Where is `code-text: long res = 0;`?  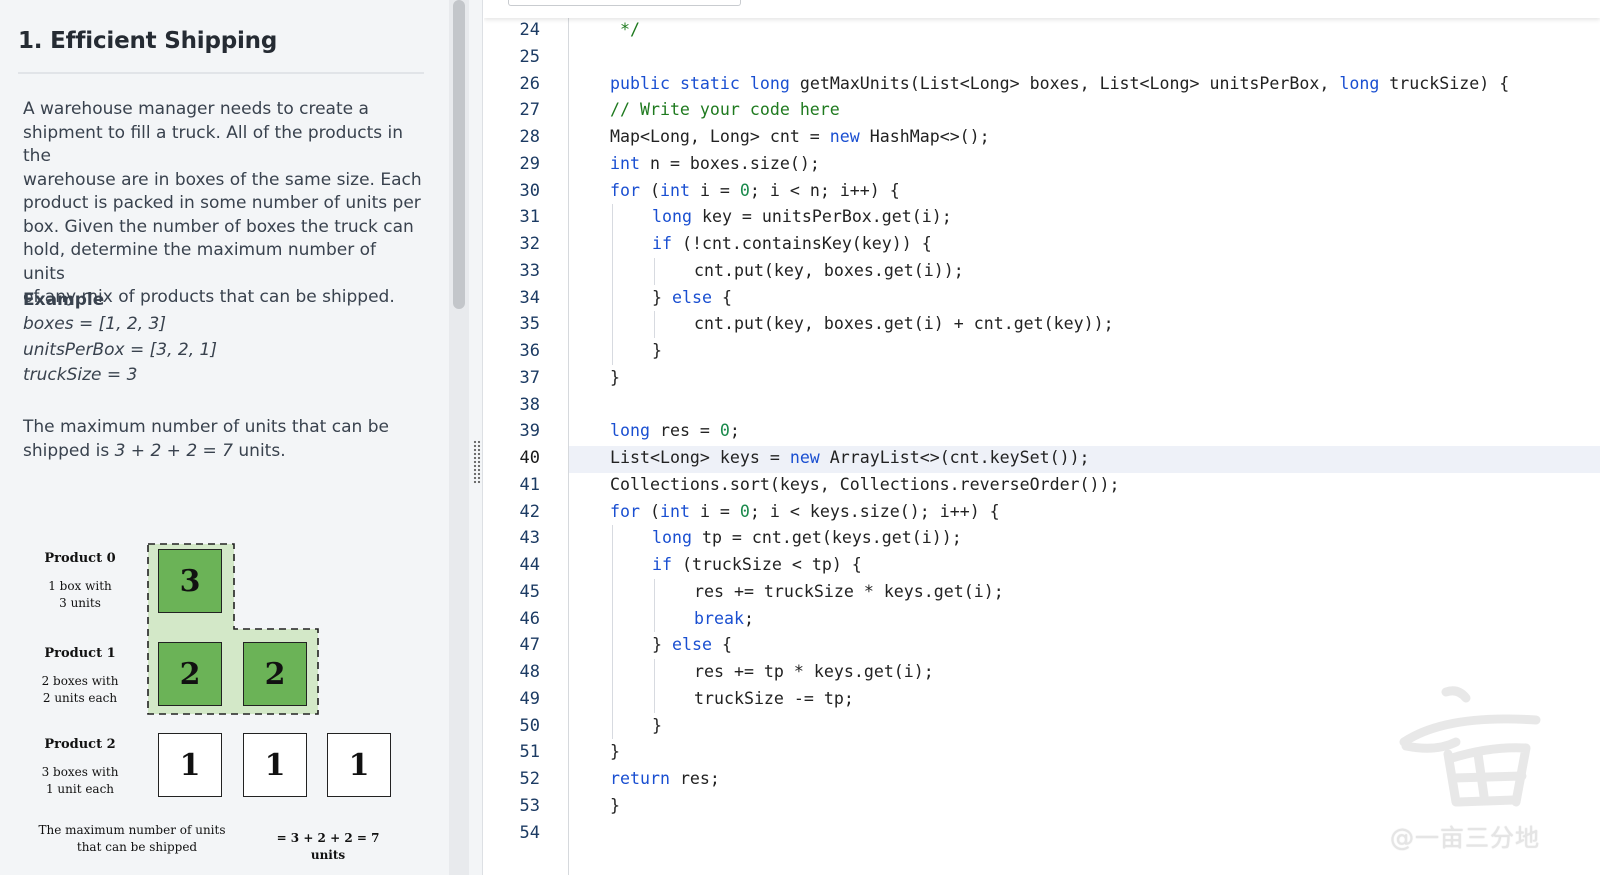 code-text: long res = 0; is located at coordinates (675, 431).